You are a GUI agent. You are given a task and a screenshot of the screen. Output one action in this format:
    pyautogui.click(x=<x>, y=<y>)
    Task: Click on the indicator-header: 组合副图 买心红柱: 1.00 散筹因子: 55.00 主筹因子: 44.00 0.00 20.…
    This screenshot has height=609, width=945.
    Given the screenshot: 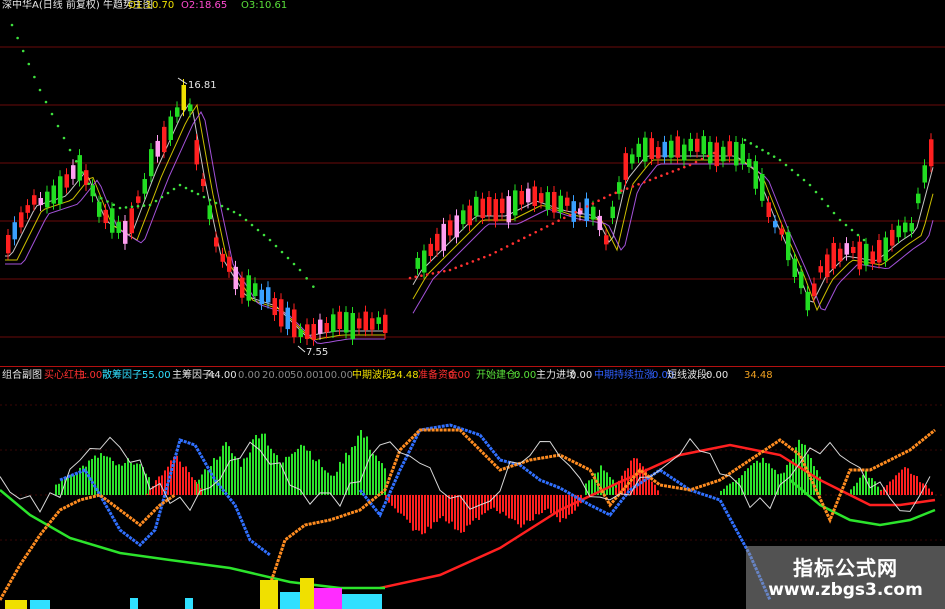 What is the action you would take?
    pyautogui.click(x=472, y=376)
    